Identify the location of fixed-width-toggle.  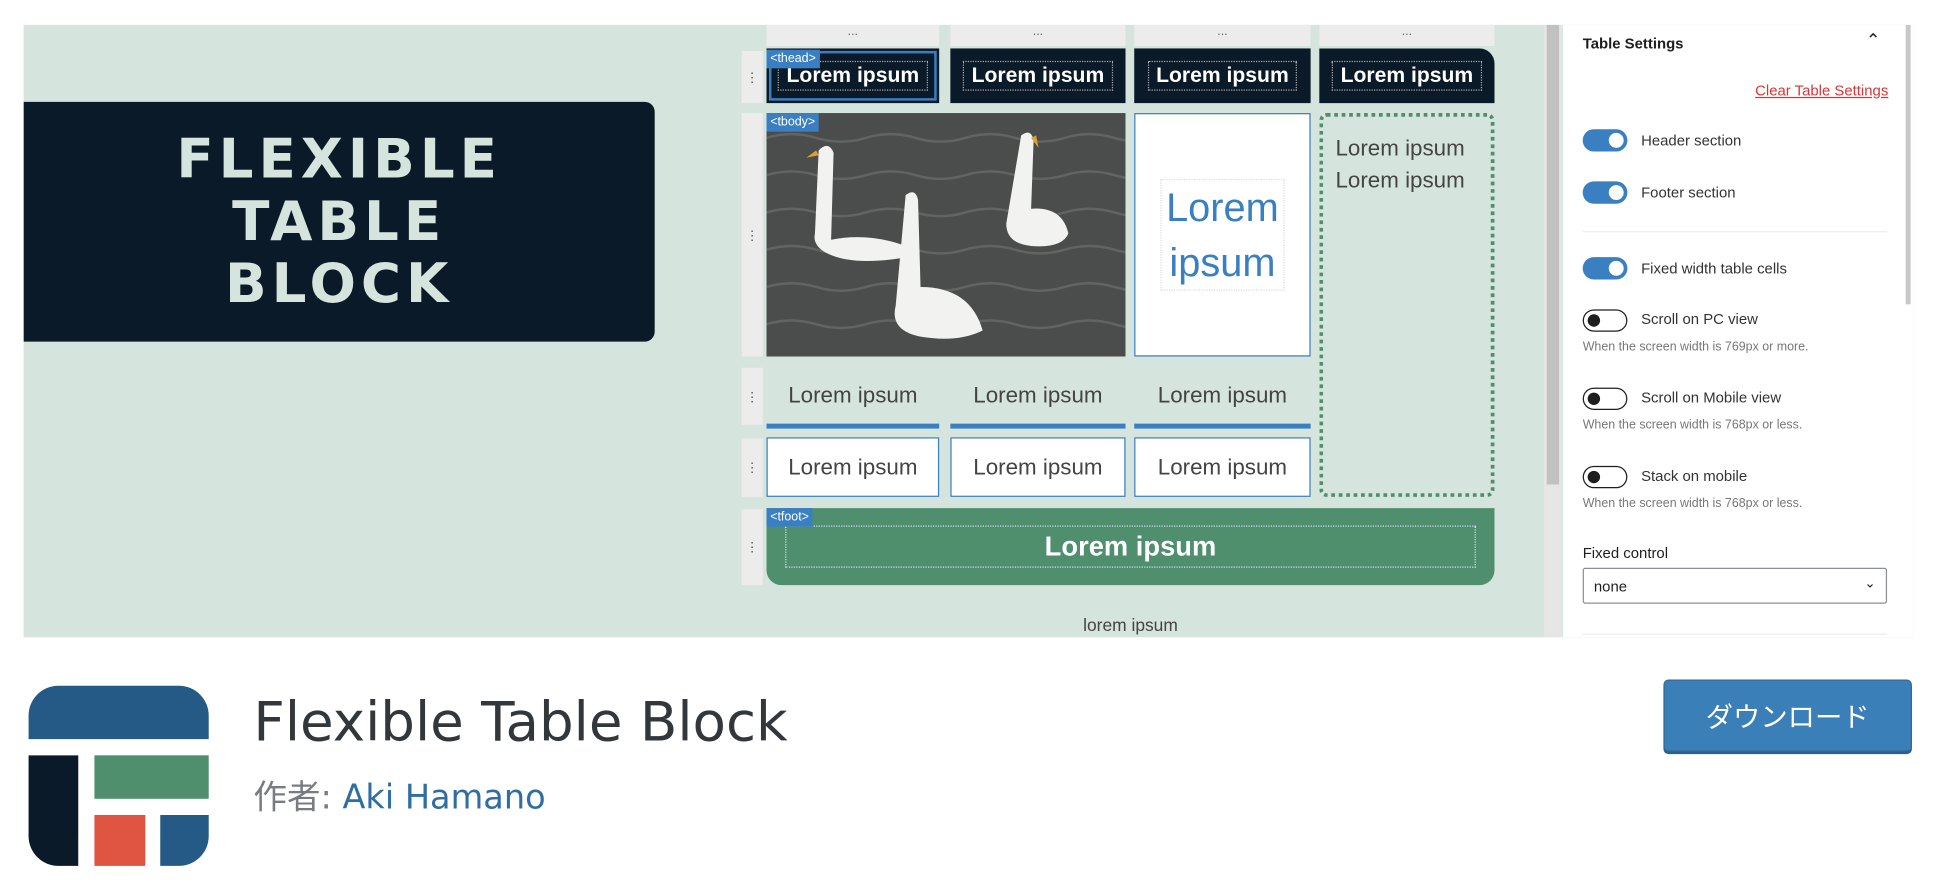
(1605, 268).